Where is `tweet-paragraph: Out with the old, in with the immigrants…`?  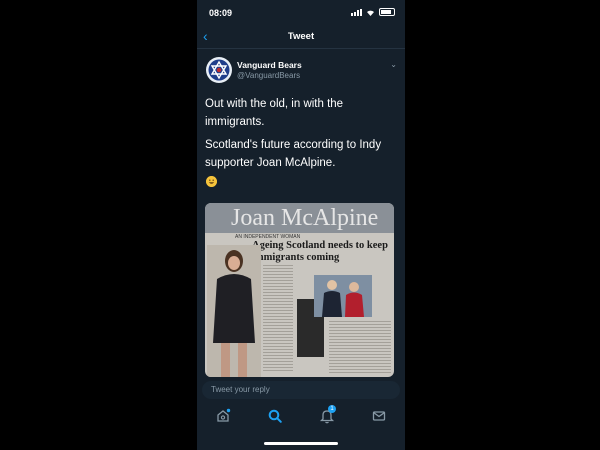 tweet-paragraph: Out with the old, in with the immigrants… is located at coordinates (274, 113).